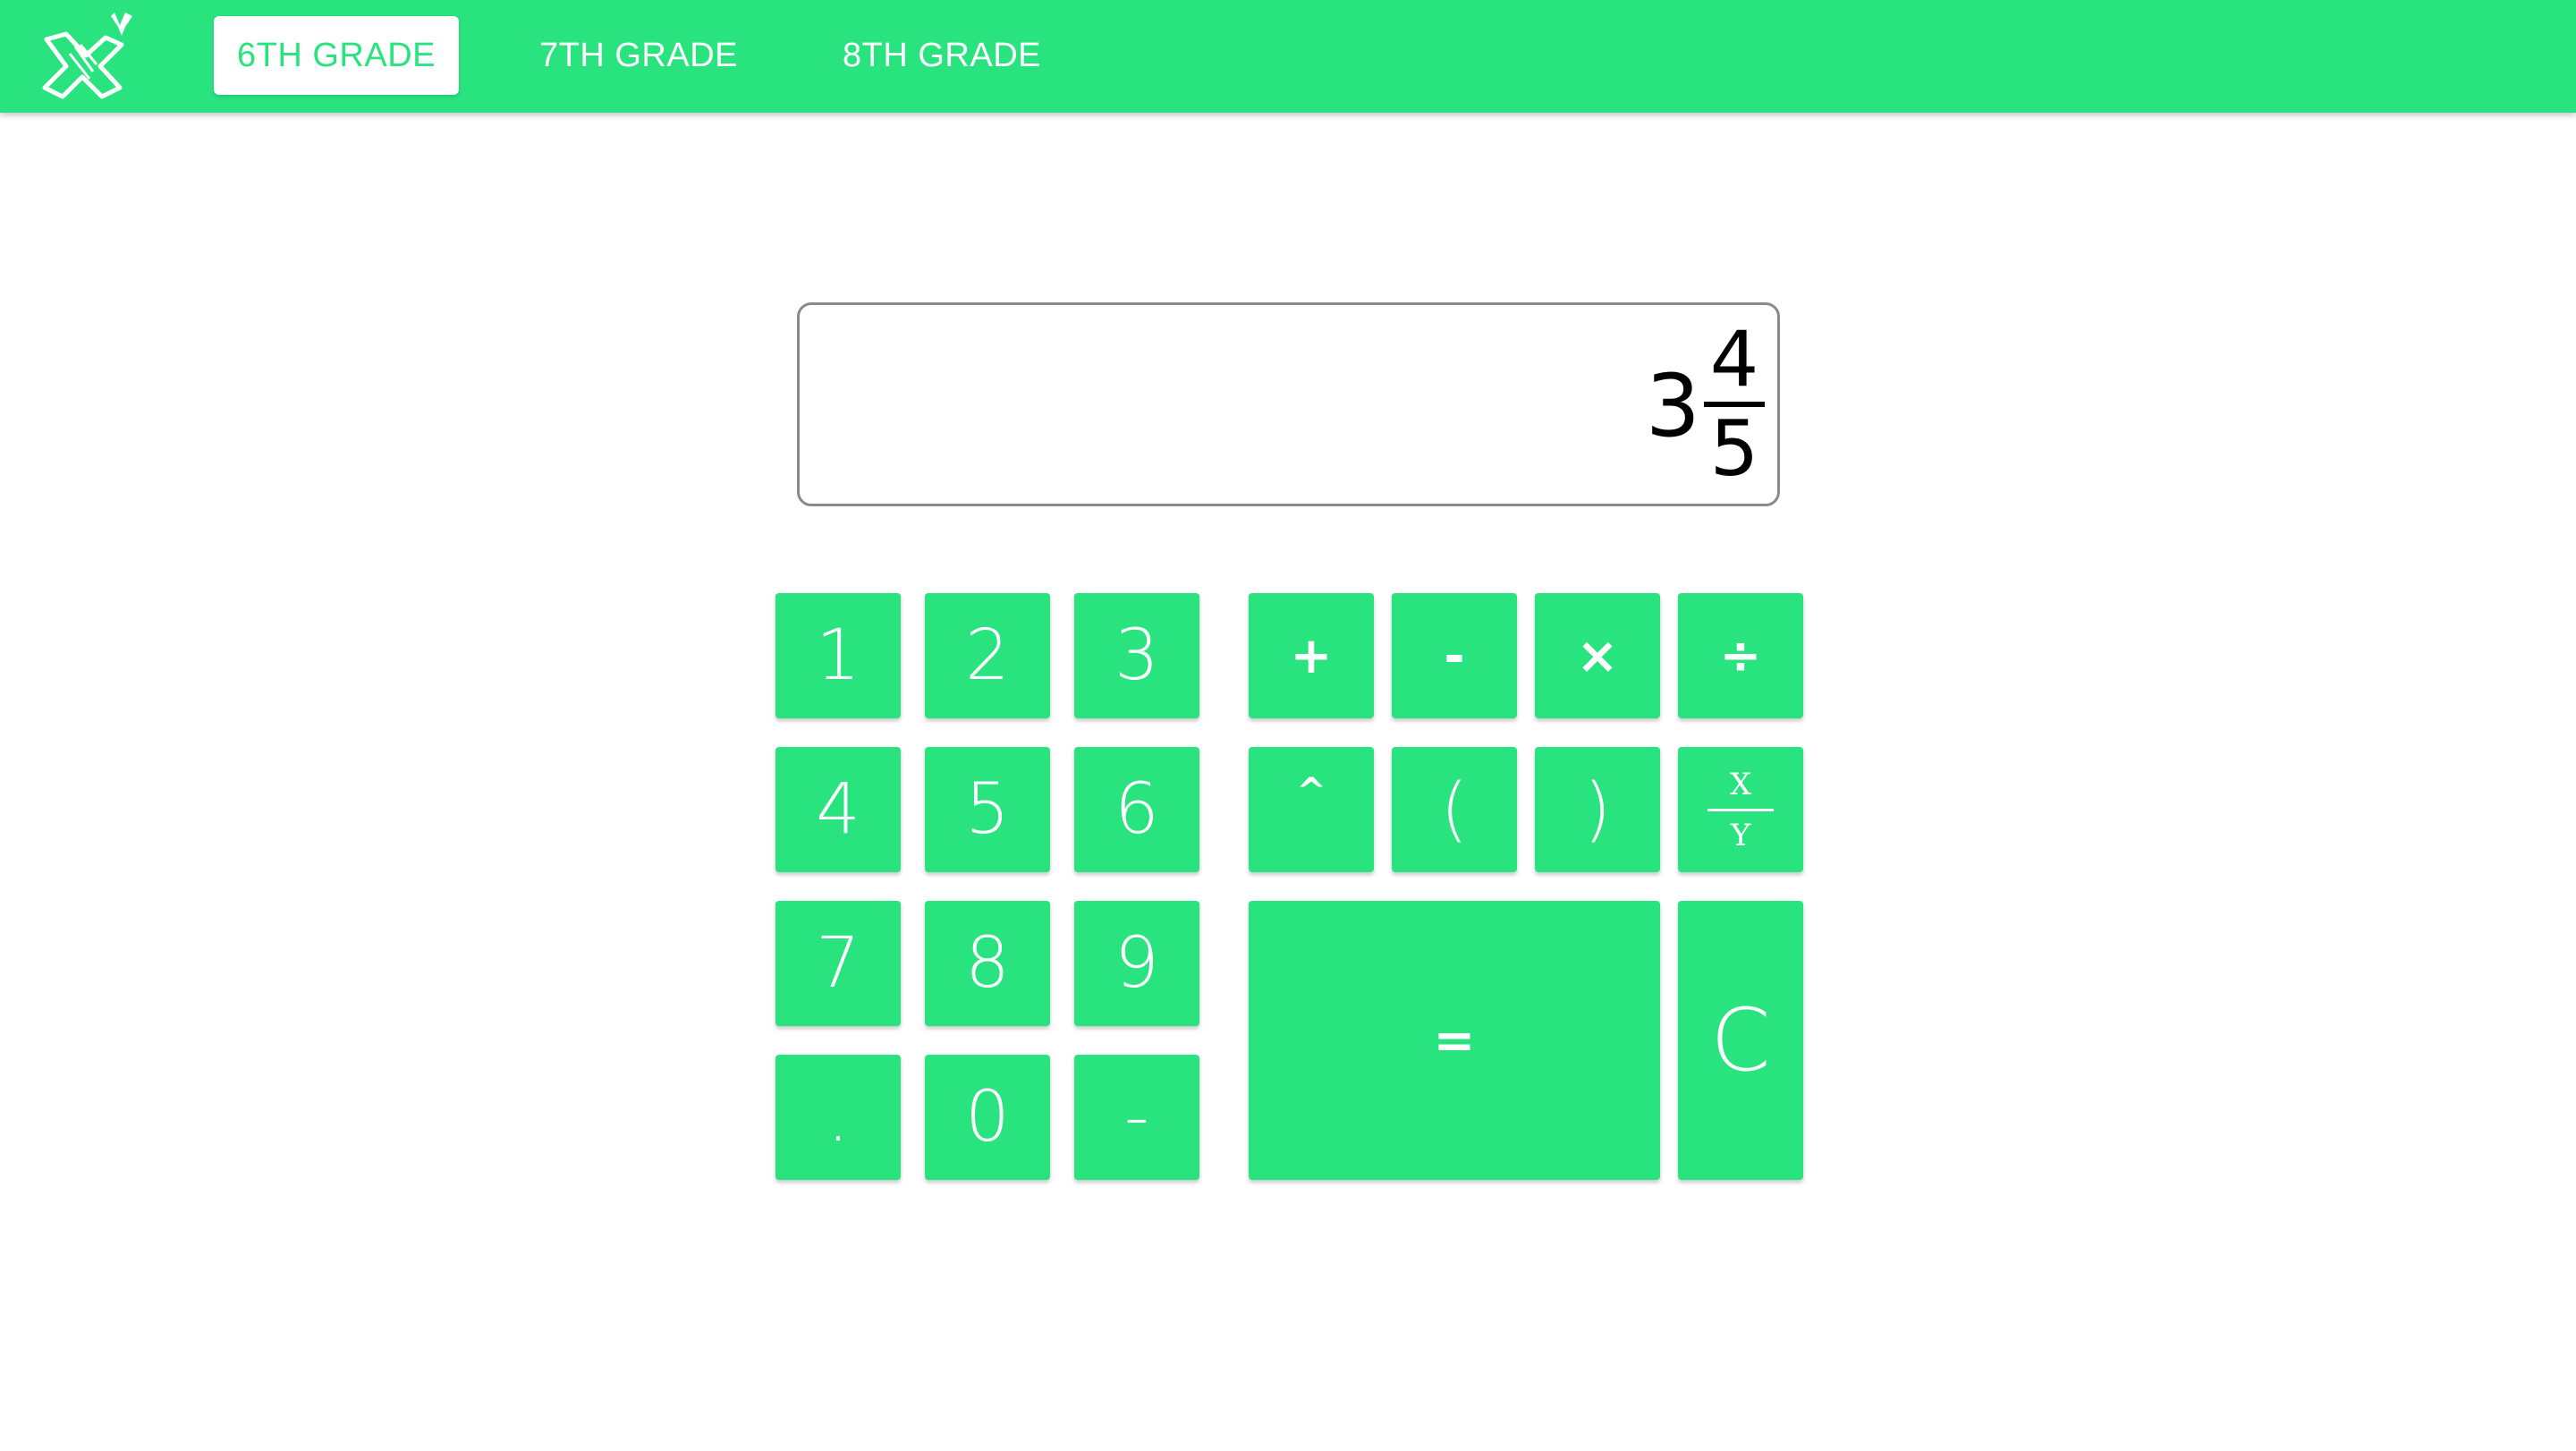 The image size is (2576, 1451). I want to click on fraction-bottom-label: Y, so click(1740, 835).